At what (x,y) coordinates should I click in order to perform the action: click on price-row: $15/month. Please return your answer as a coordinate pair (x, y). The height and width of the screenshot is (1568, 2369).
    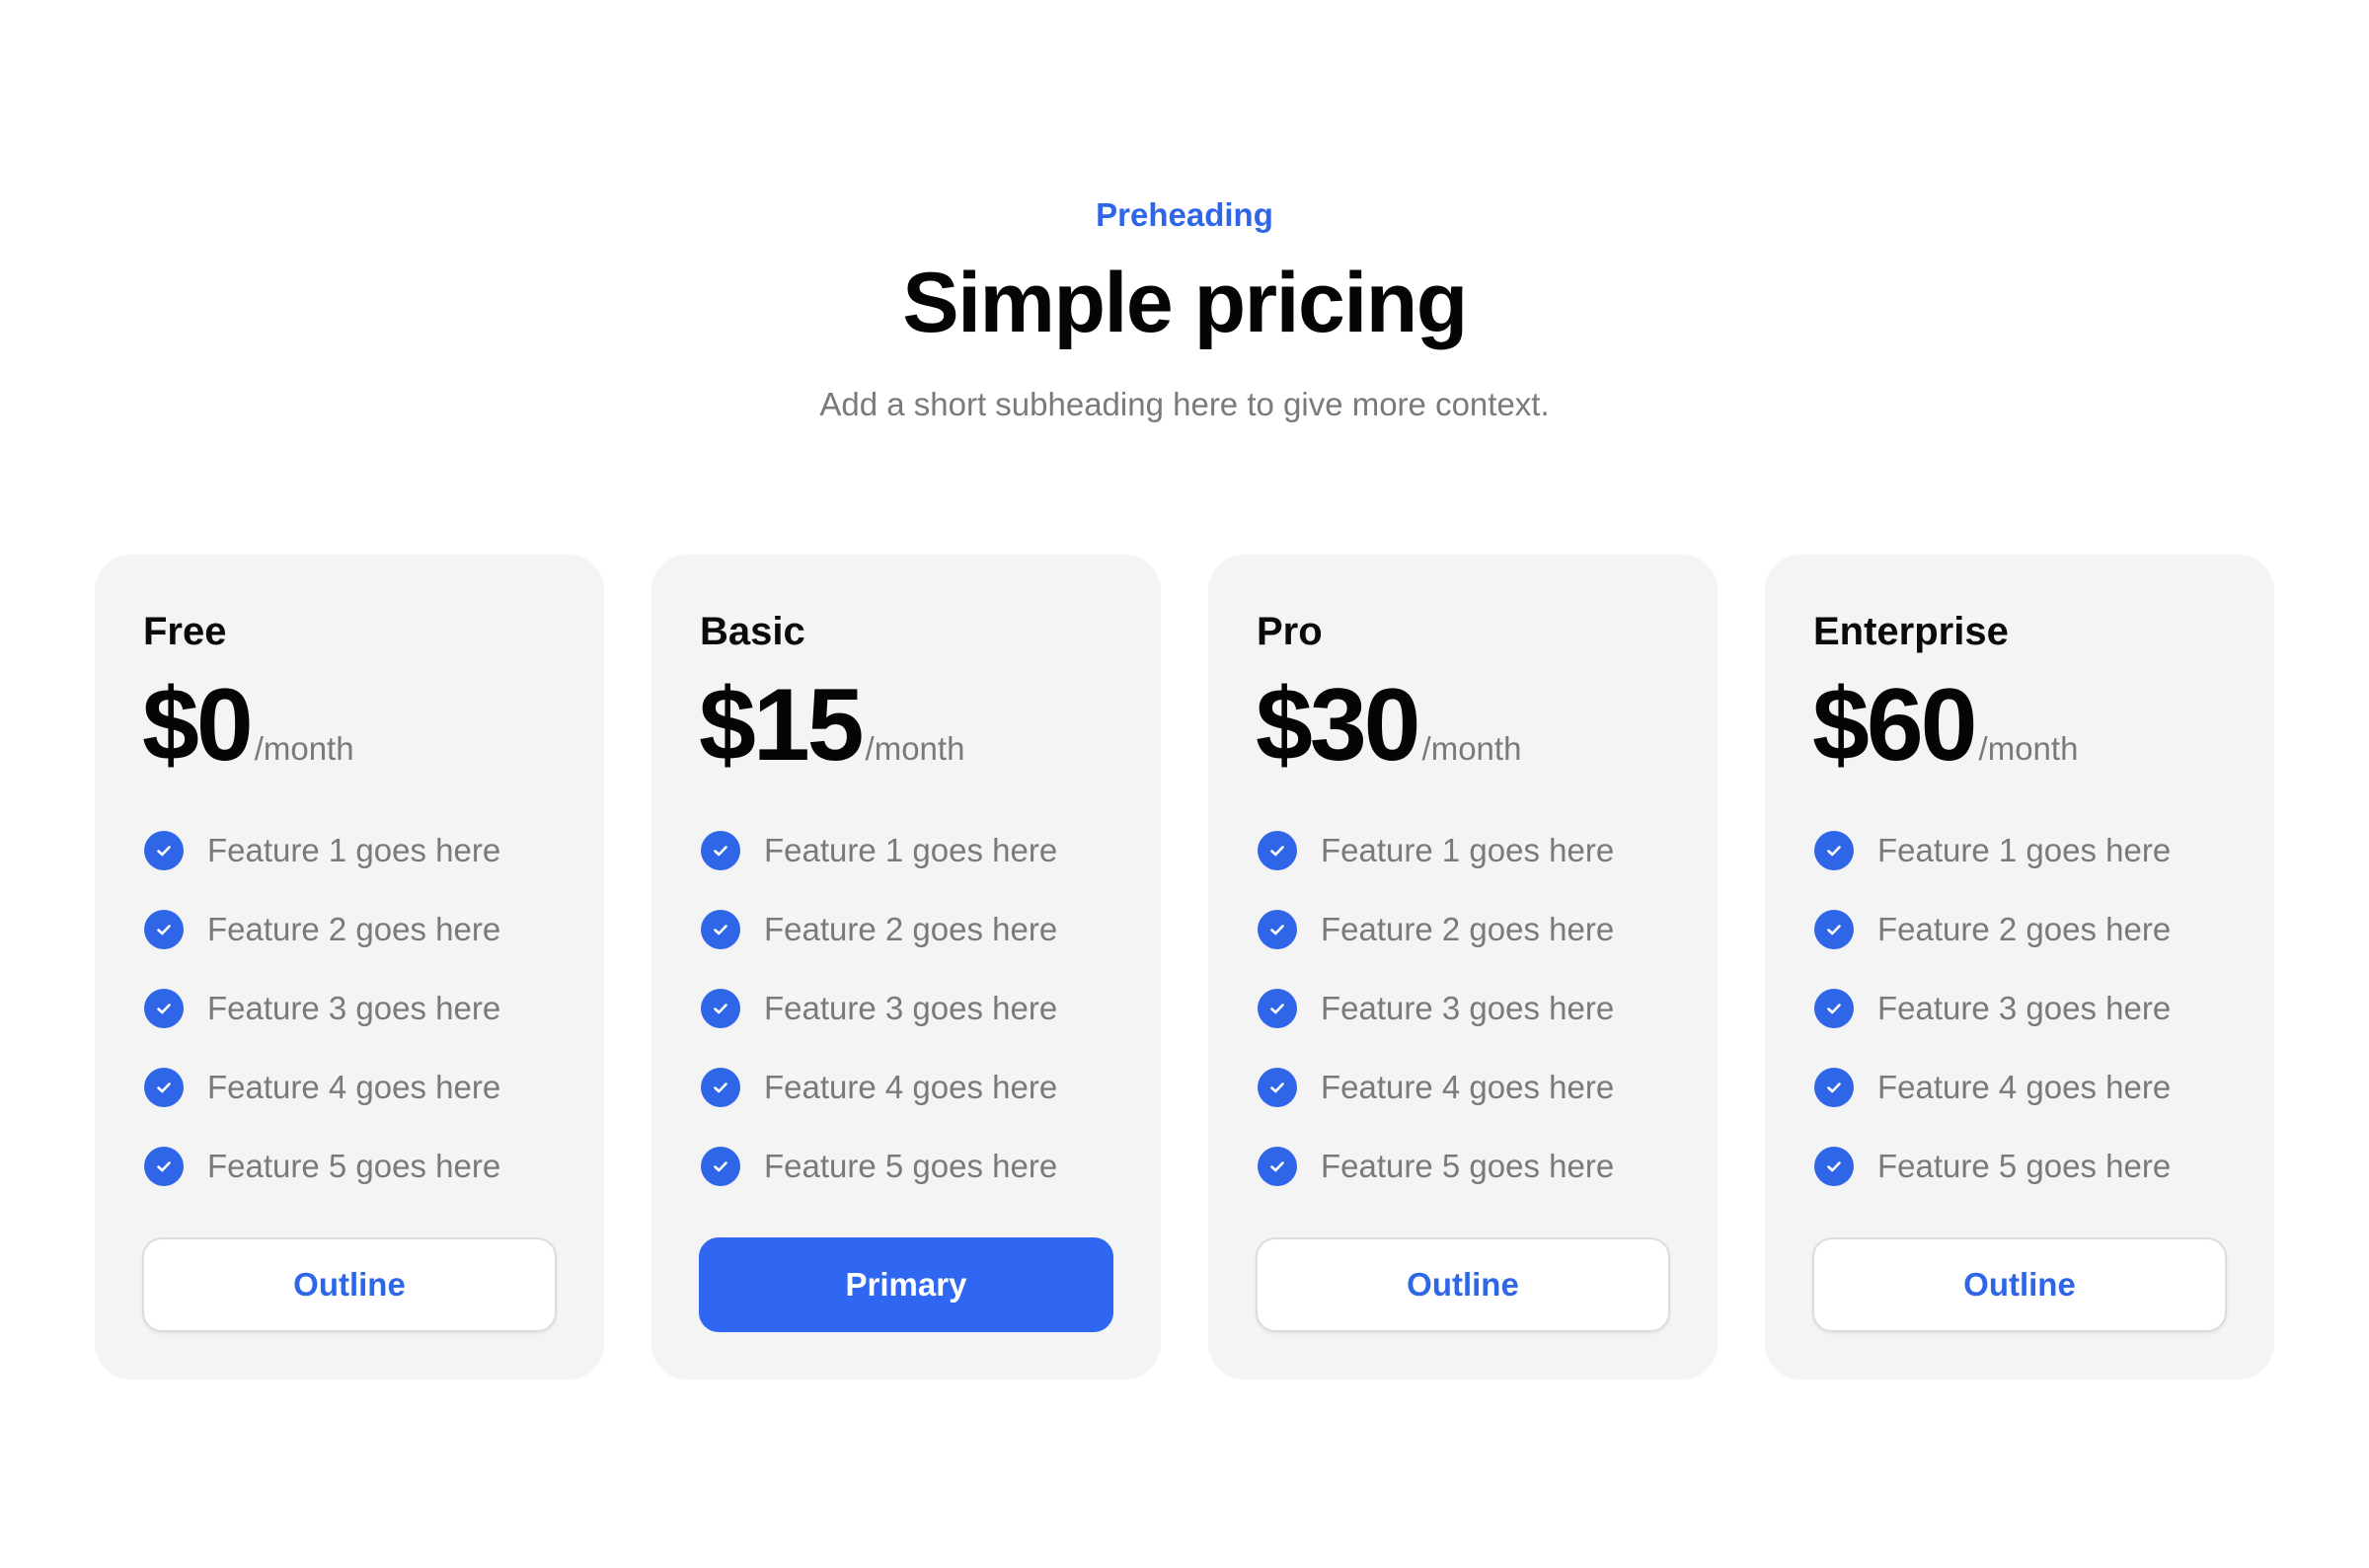
    Looking at the image, I should click on (831, 725).